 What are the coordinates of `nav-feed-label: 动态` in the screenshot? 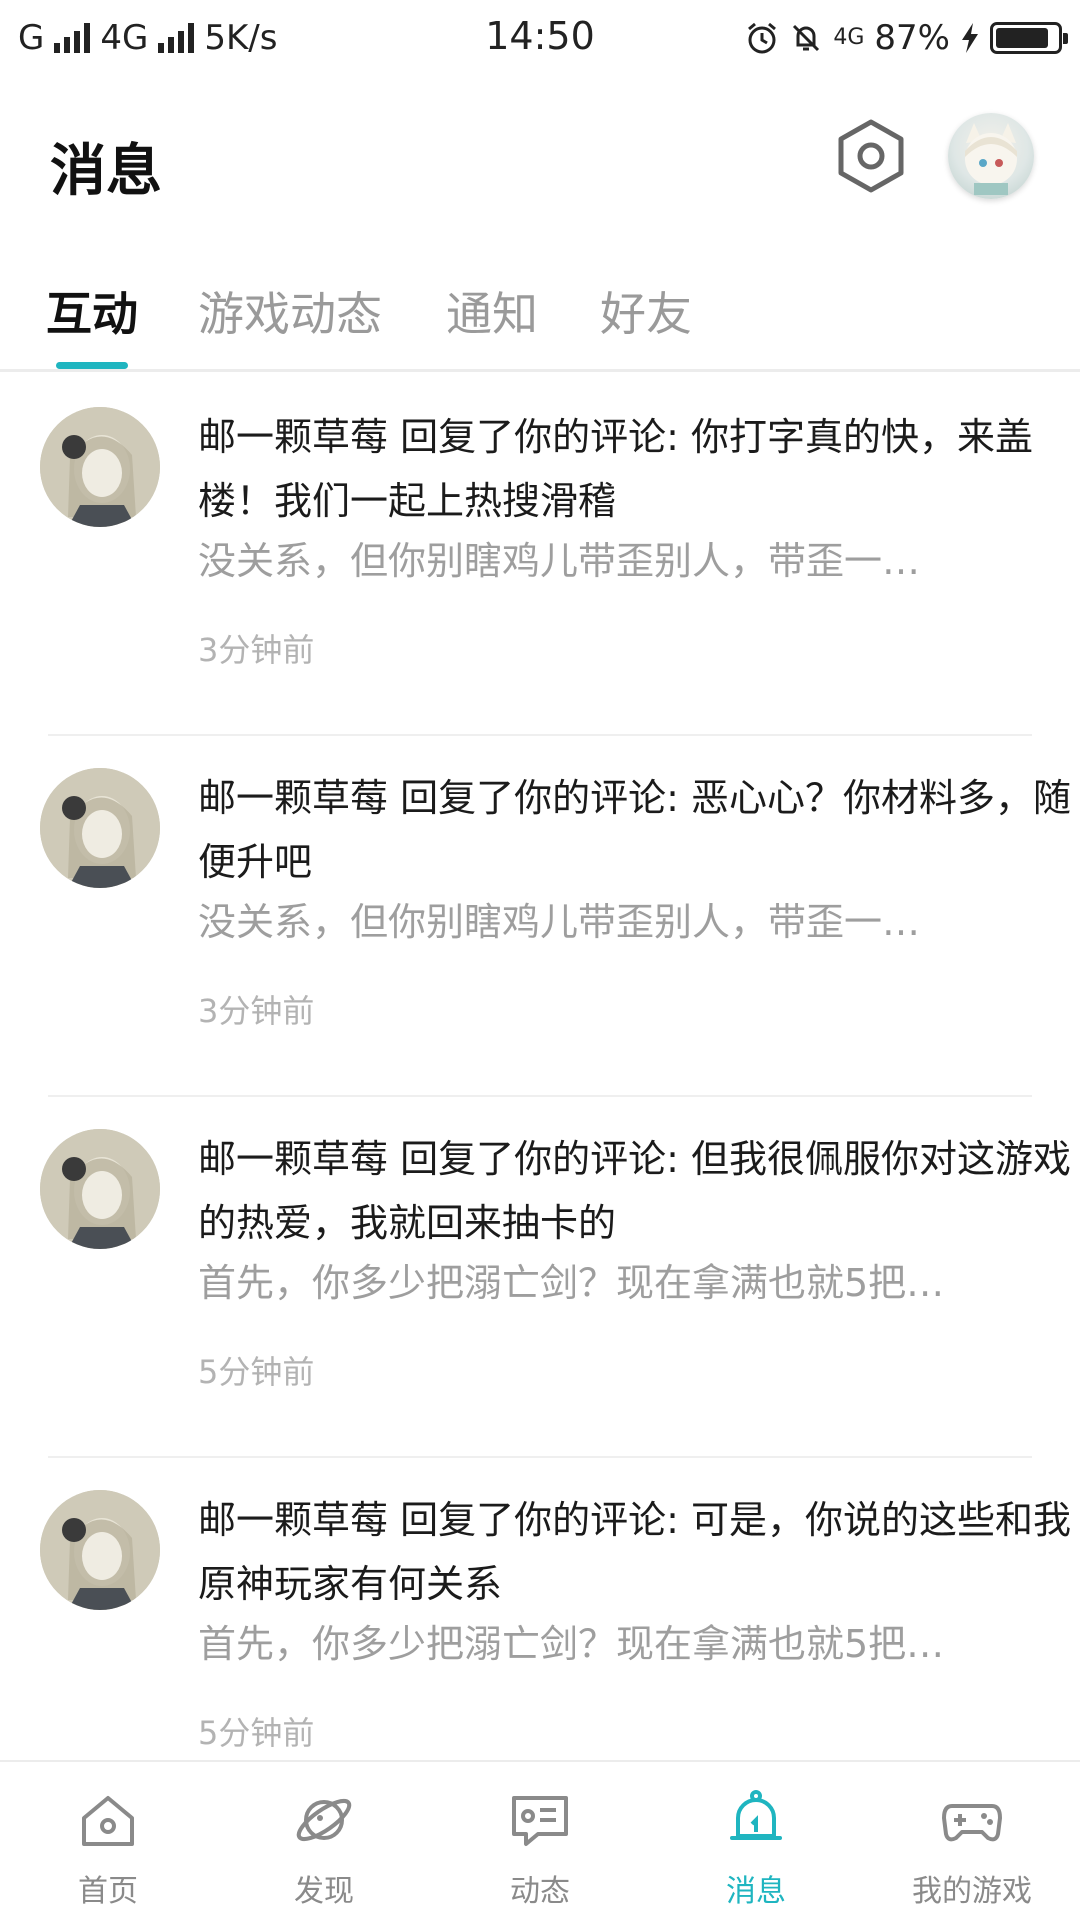 It's located at (540, 1891).